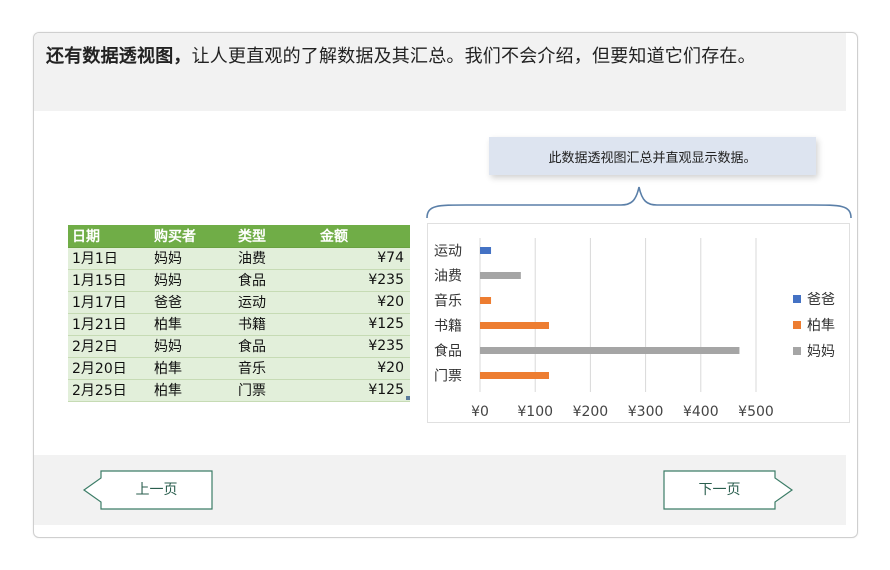  I want to click on table-row: 1月1日 妈妈 油费 ¥74, so click(239, 258).